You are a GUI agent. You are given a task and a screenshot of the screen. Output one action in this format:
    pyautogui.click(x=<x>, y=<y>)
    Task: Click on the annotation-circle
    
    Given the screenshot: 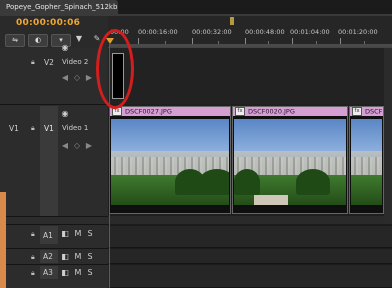 What is the action you would take?
    pyautogui.click(x=115, y=69)
    